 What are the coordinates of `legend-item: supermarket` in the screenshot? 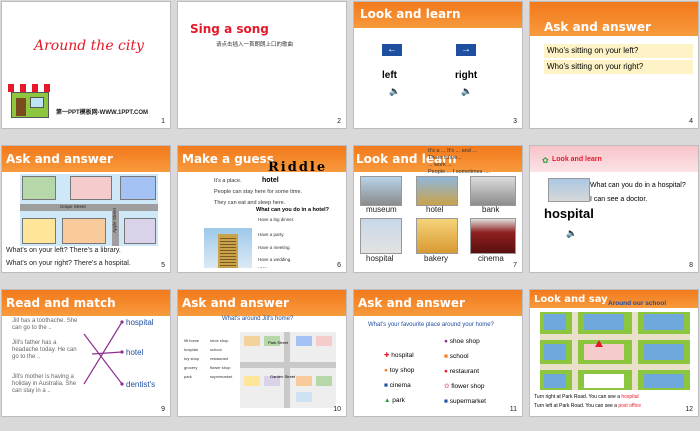 It's located at (221, 376).